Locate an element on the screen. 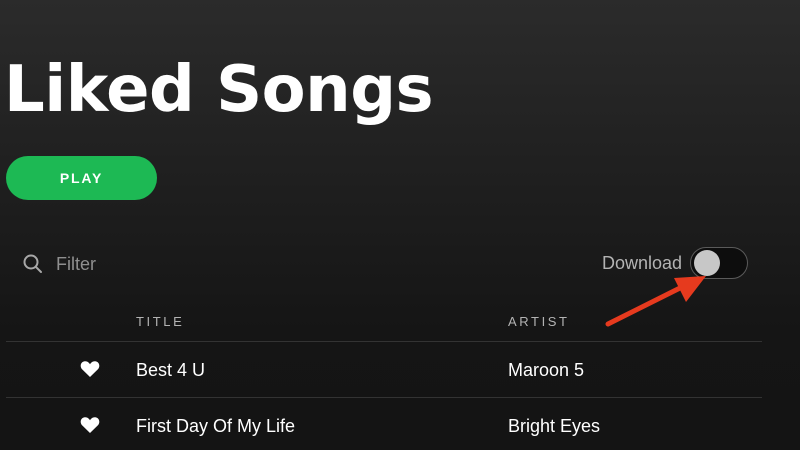 The width and height of the screenshot is (800, 450). search-icon is located at coordinates (33, 264).